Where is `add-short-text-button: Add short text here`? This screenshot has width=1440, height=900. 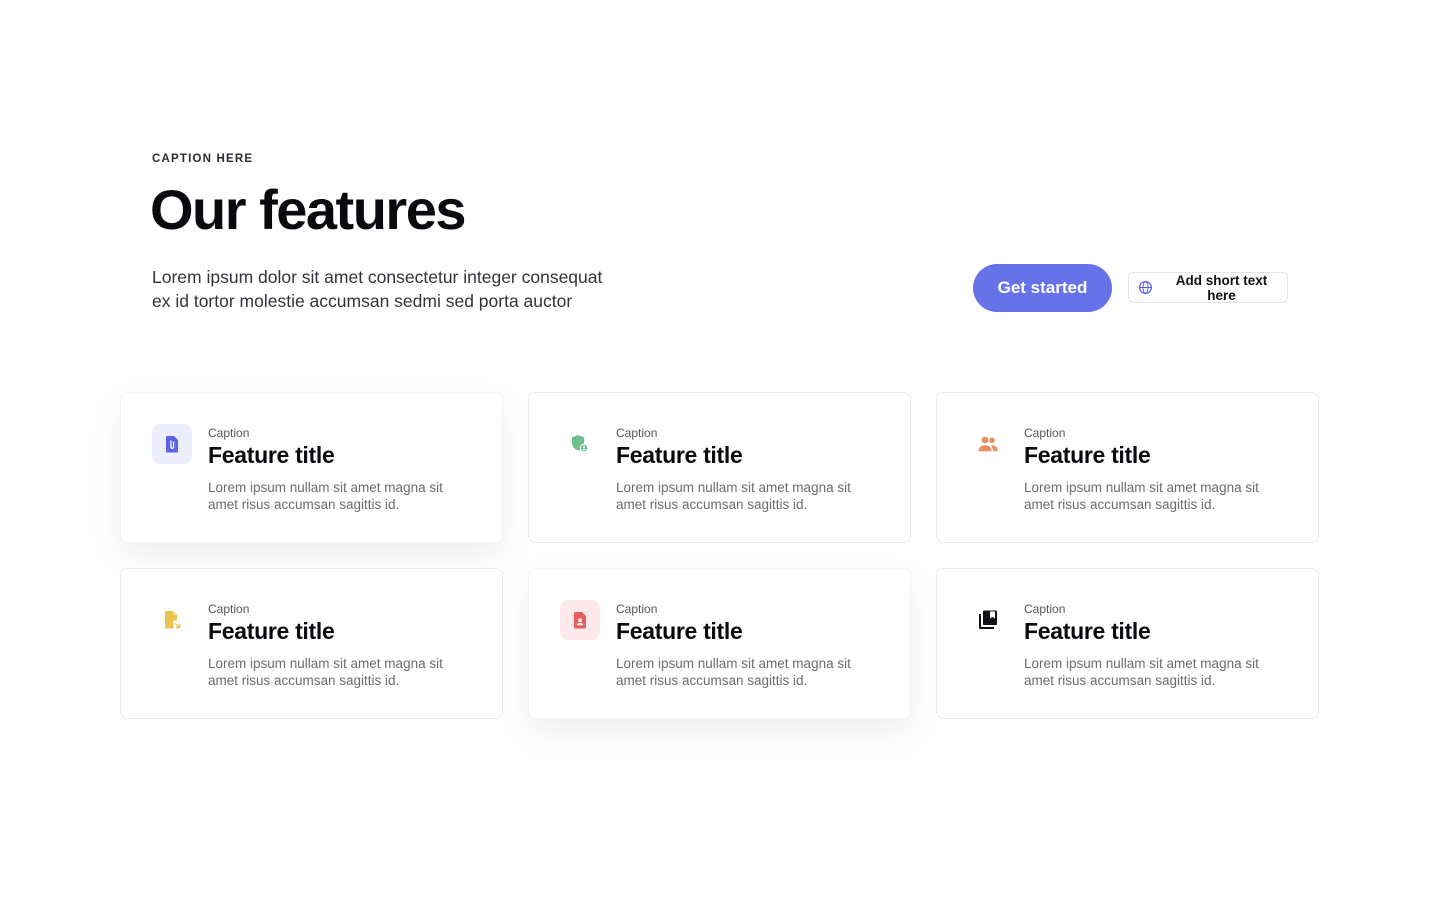 add-short-text-button: Add short text here is located at coordinates (1208, 287).